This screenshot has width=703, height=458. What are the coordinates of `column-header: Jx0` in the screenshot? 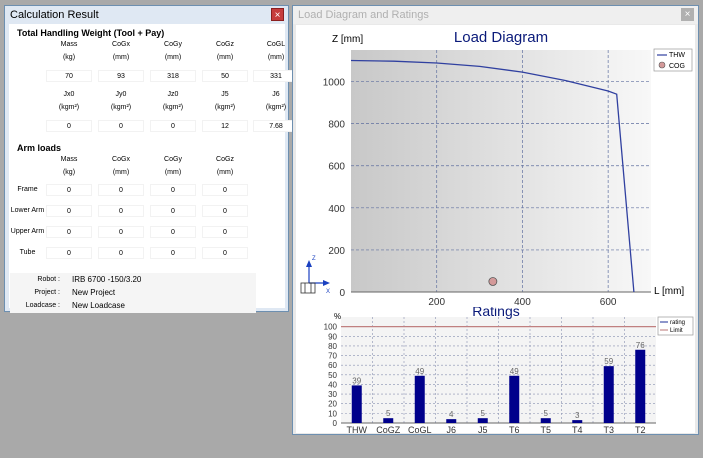 It's located at (69, 94).